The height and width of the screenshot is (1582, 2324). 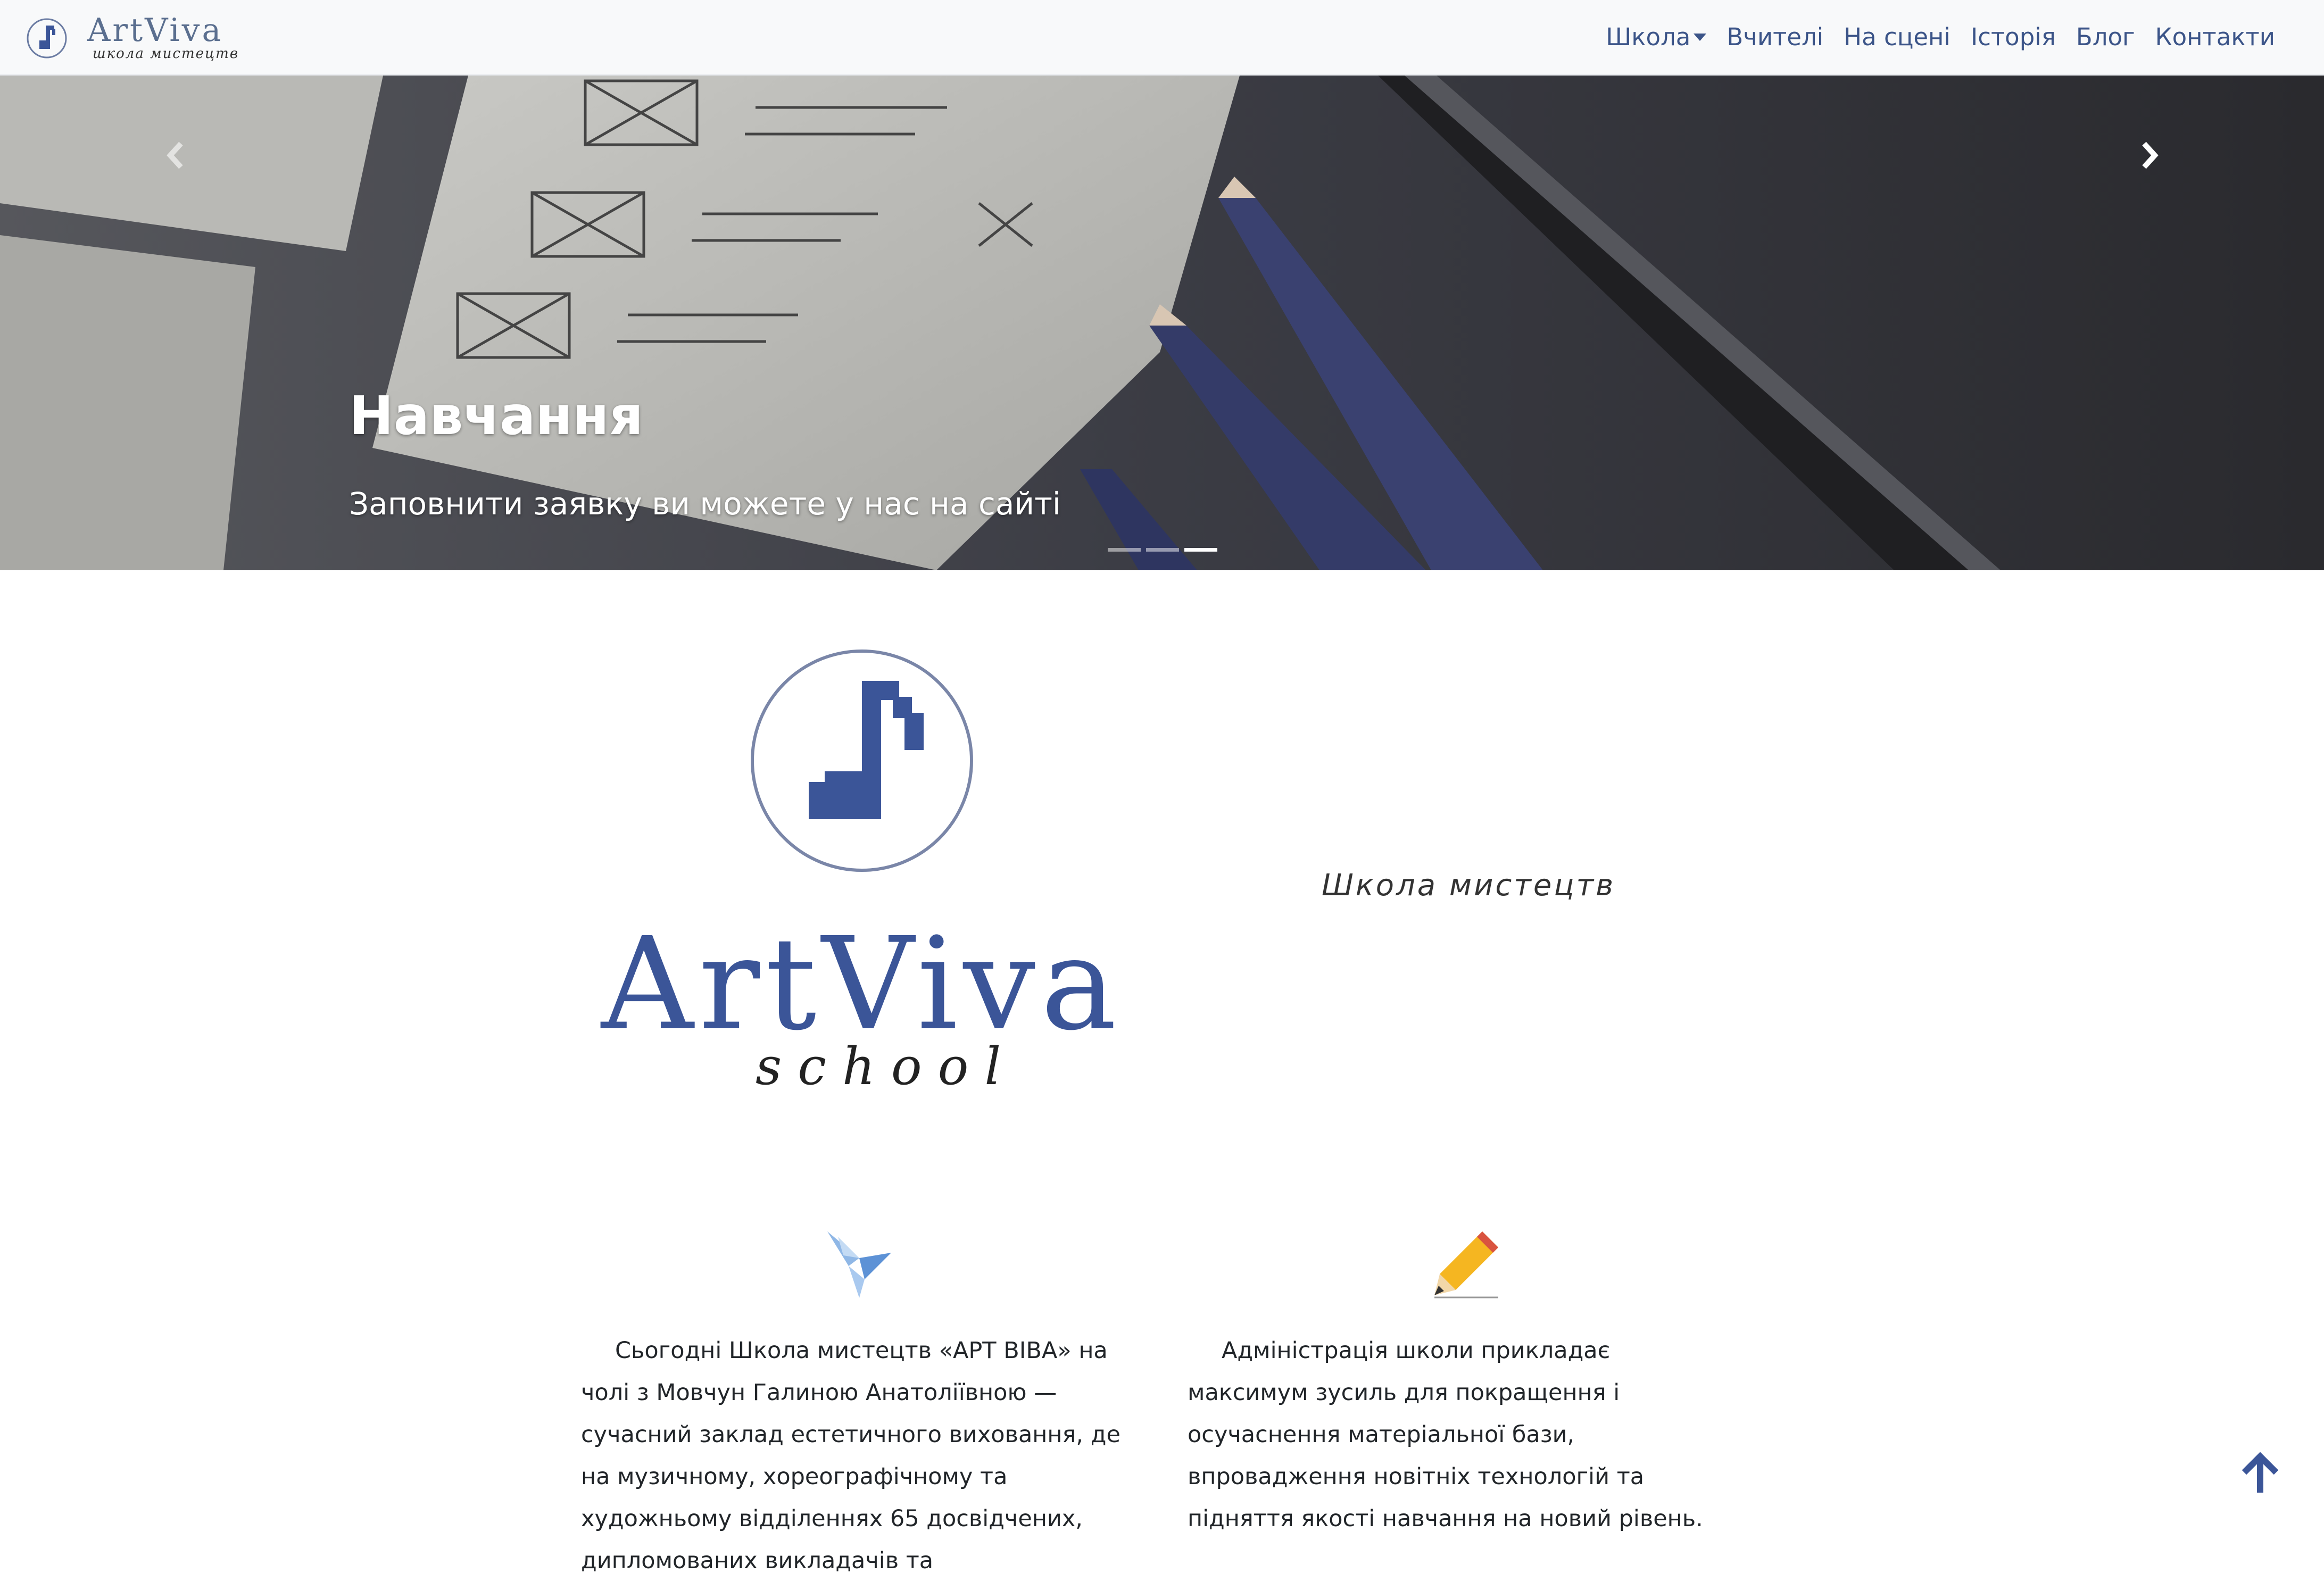 I want to click on carousel-prev-button, so click(x=175, y=155).